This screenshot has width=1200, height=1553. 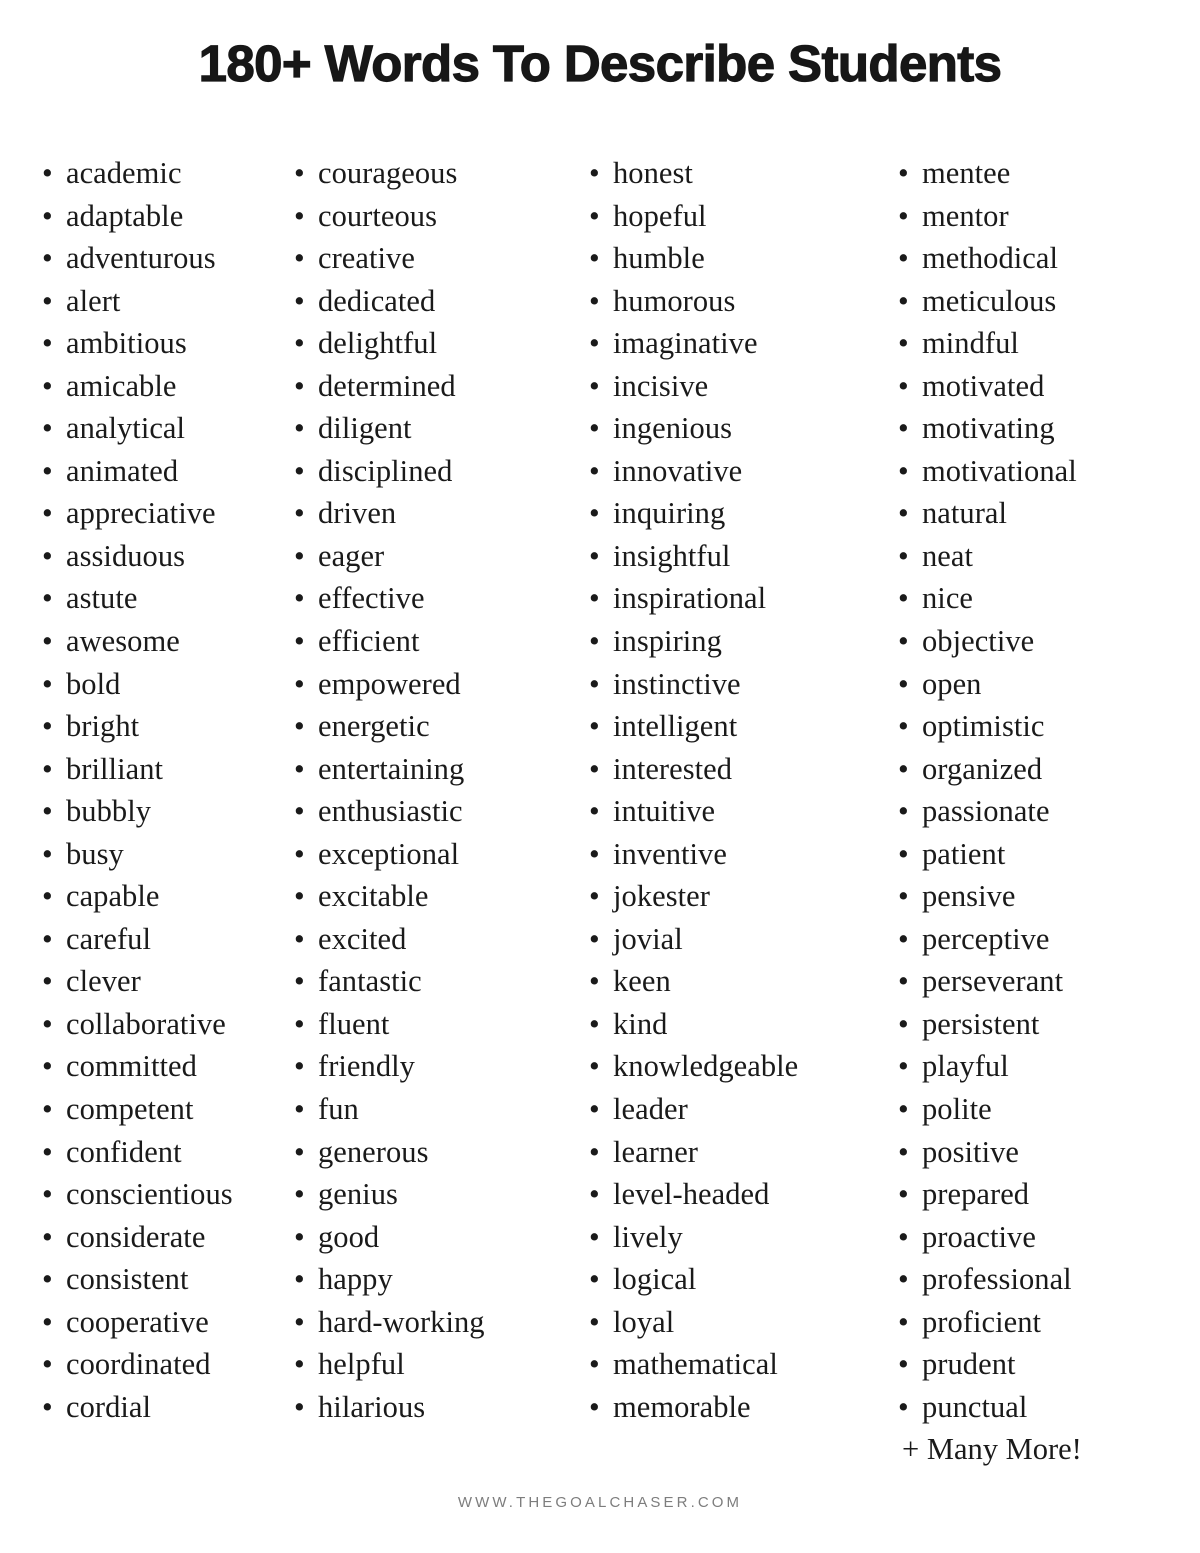 I want to click on word-label: professional, so click(x=997, y=1279).